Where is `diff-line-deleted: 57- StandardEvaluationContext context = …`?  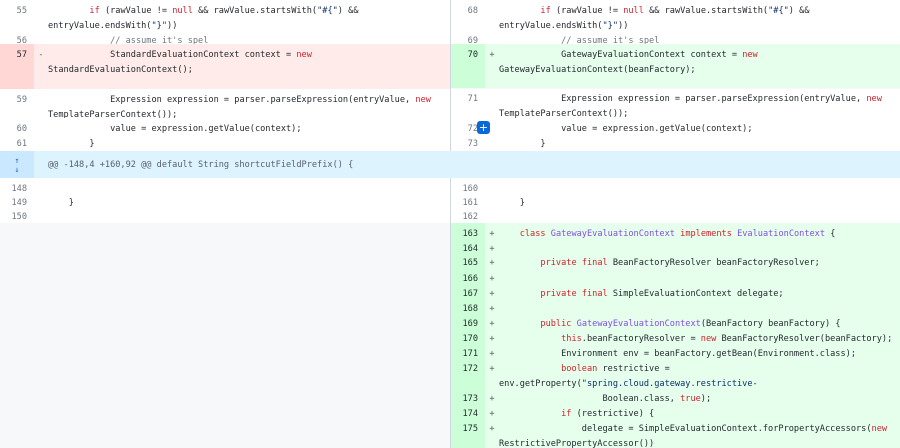 diff-line-deleted: 57- StandardEvaluationContext context = … is located at coordinates (225, 66).